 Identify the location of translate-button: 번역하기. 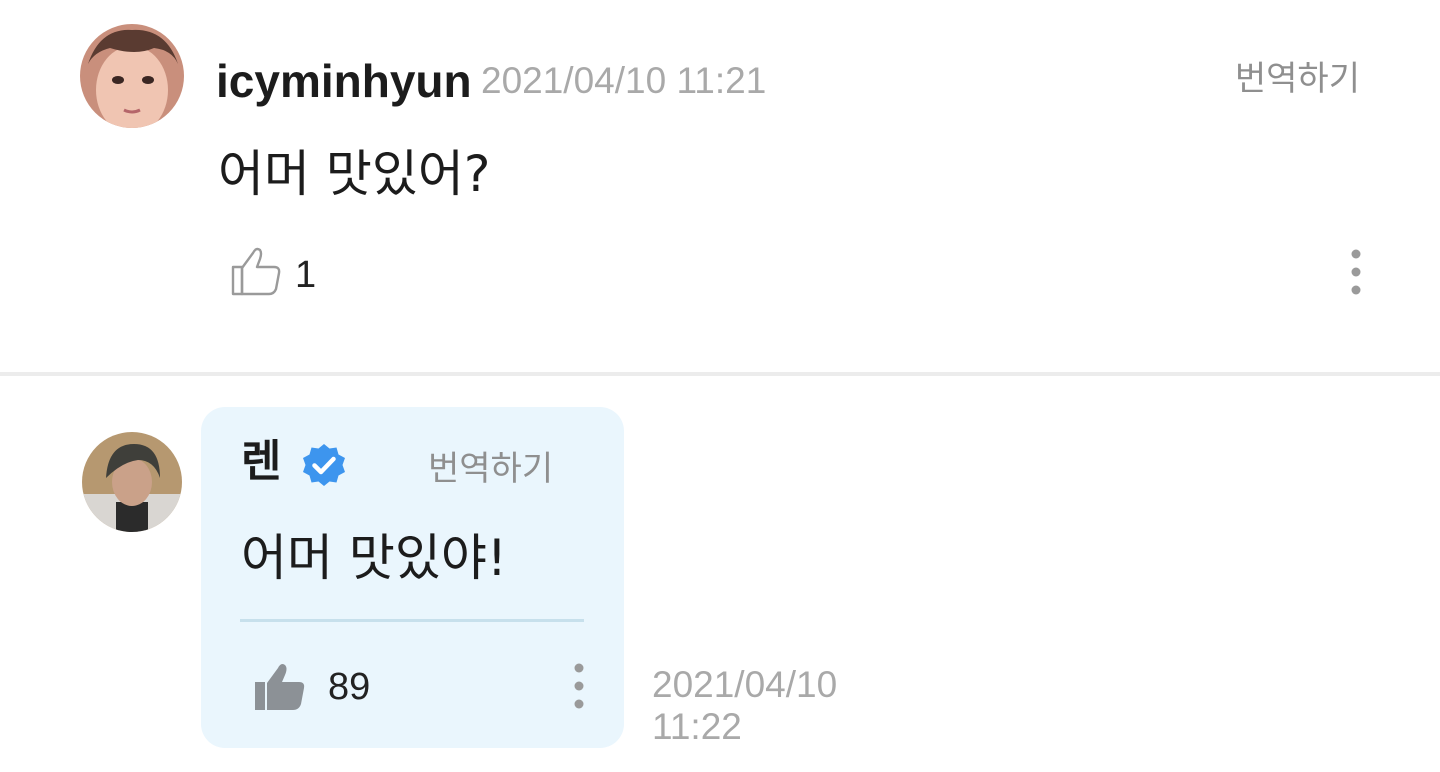
(1297, 79).